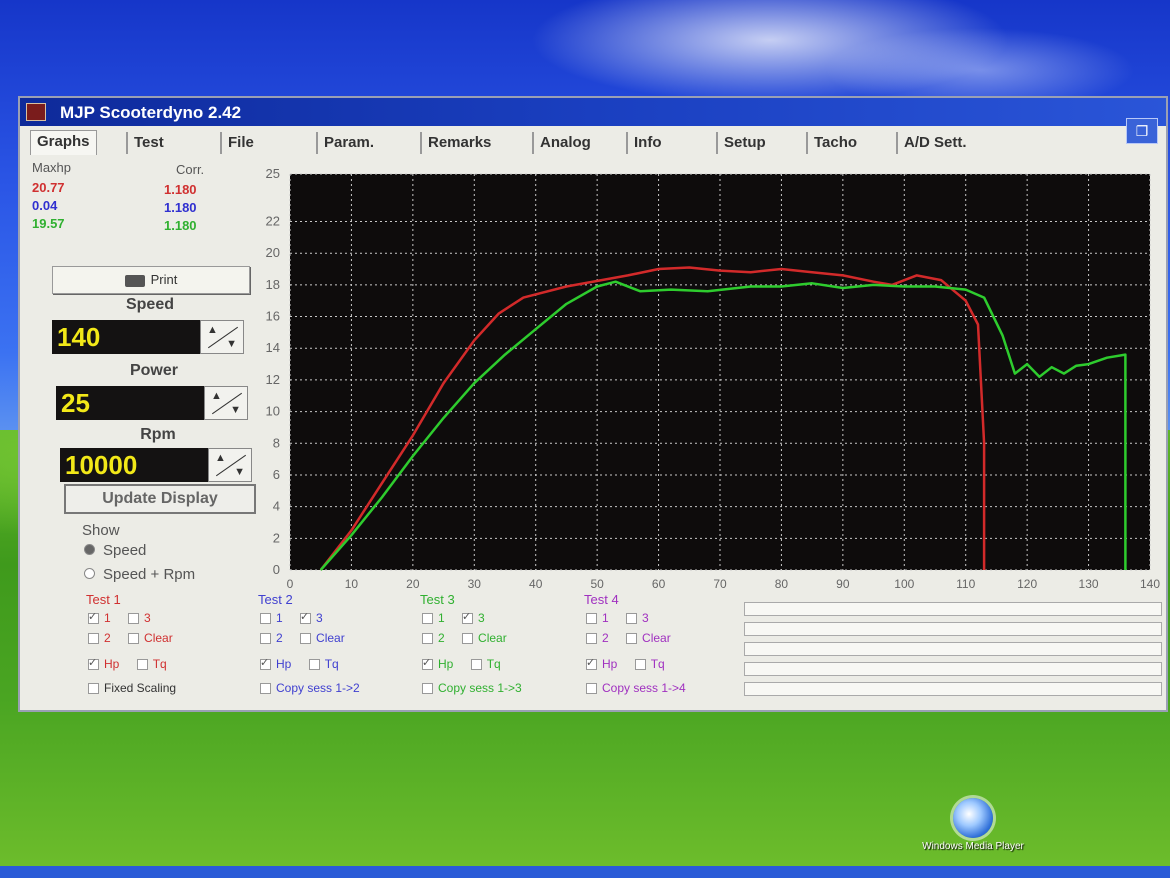  What do you see at coordinates (311, 617) in the screenshot?
I see `test2-option-3: 3` at bounding box center [311, 617].